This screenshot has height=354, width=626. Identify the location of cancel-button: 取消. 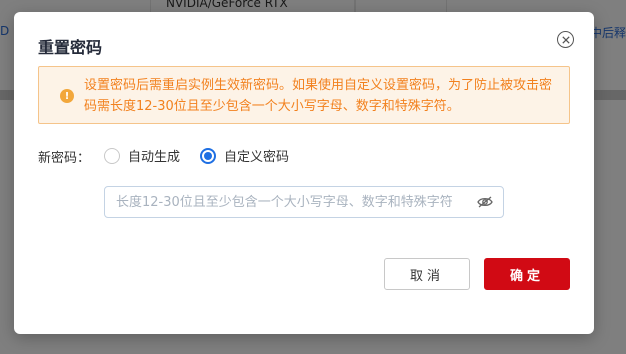
(427, 274).